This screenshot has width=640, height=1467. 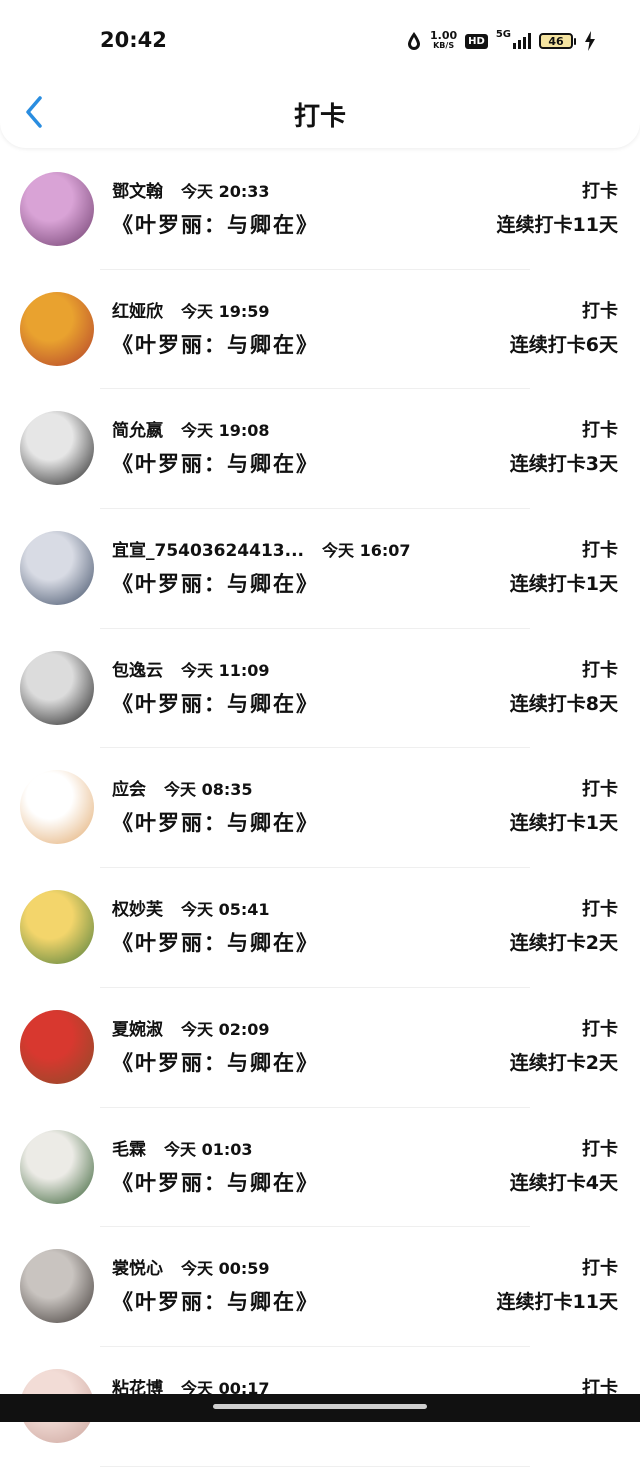 I want to click on user-name: 毛霖, so click(x=129, y=1147).